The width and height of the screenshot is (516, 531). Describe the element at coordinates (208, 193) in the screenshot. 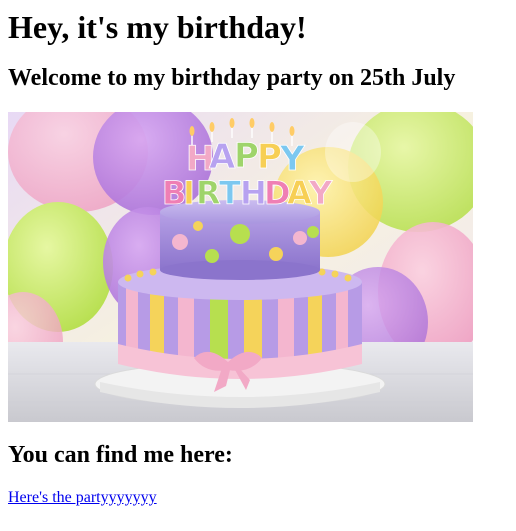

I see `svg-text: R` at that location.